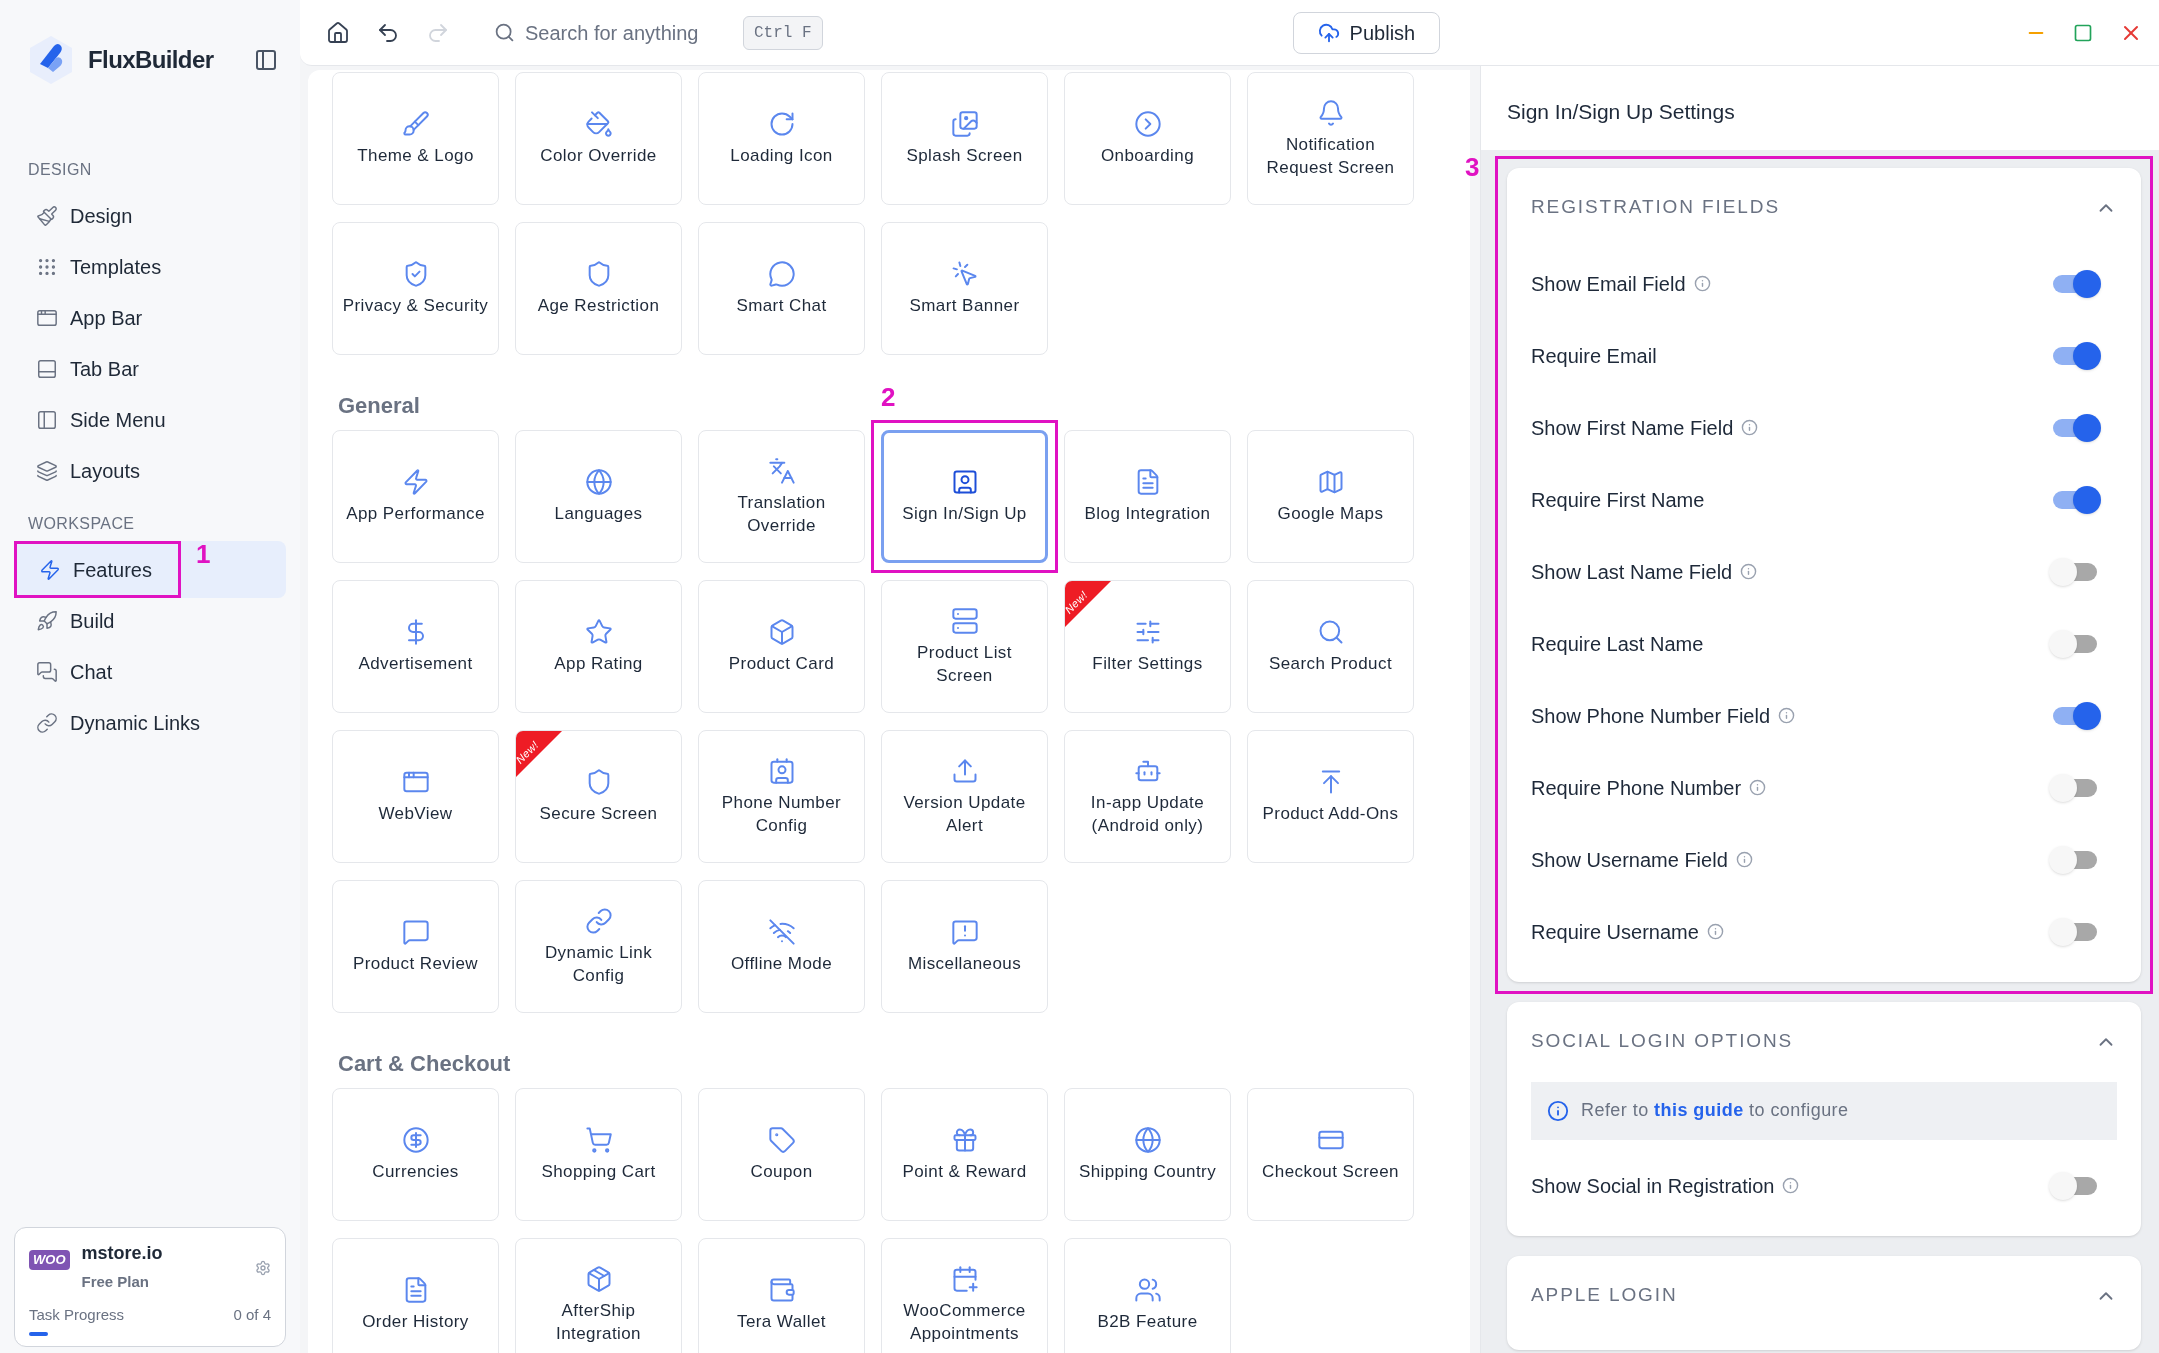 The height and width of the screenshot is (1353, 2159). Describe the element at coordinates (781, 138) in the screenshot. I see `feature-tile: Loading Icon` at that location.